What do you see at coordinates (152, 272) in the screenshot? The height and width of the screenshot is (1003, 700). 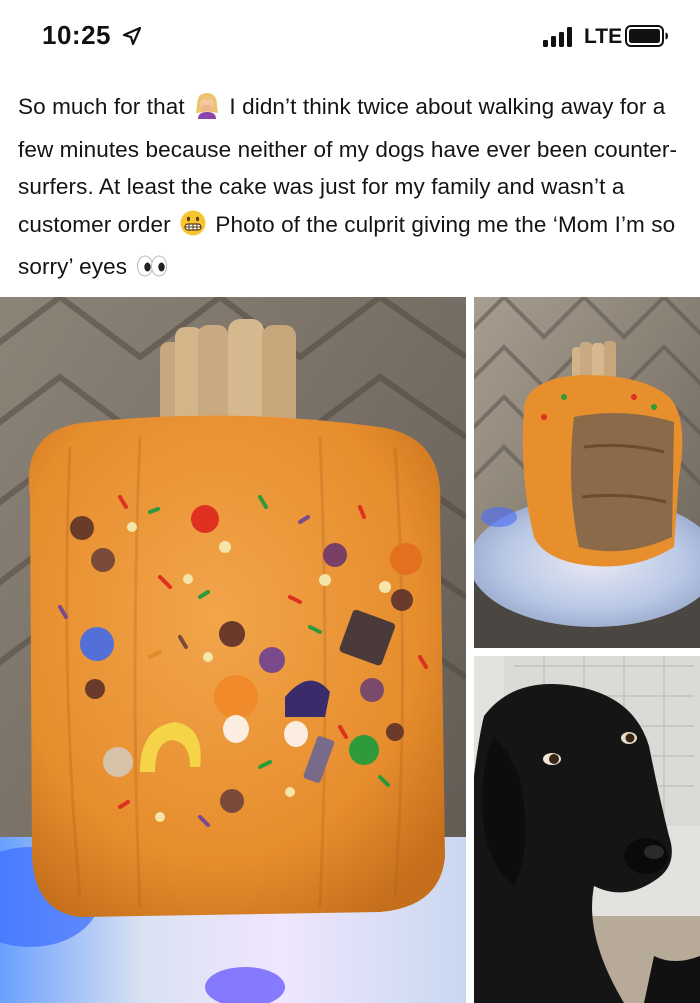 I see `eyes-emoji-icon` at bounding box center [152, 272].